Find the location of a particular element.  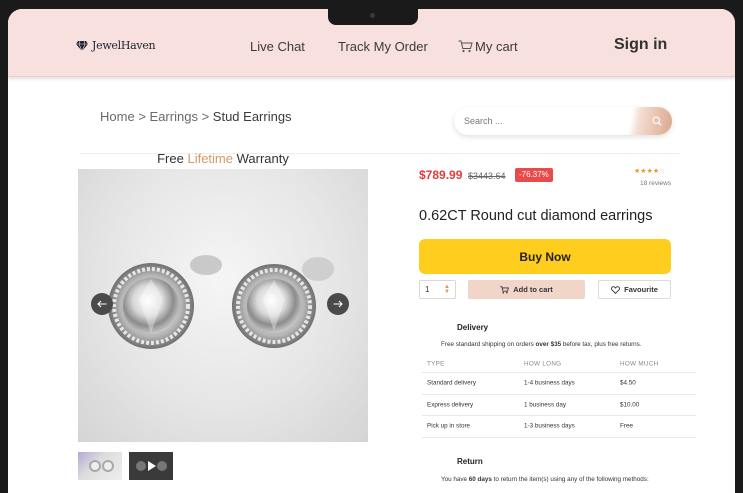

breadcrumb-current: Stud Earrings is located at coordinates (252, 116).